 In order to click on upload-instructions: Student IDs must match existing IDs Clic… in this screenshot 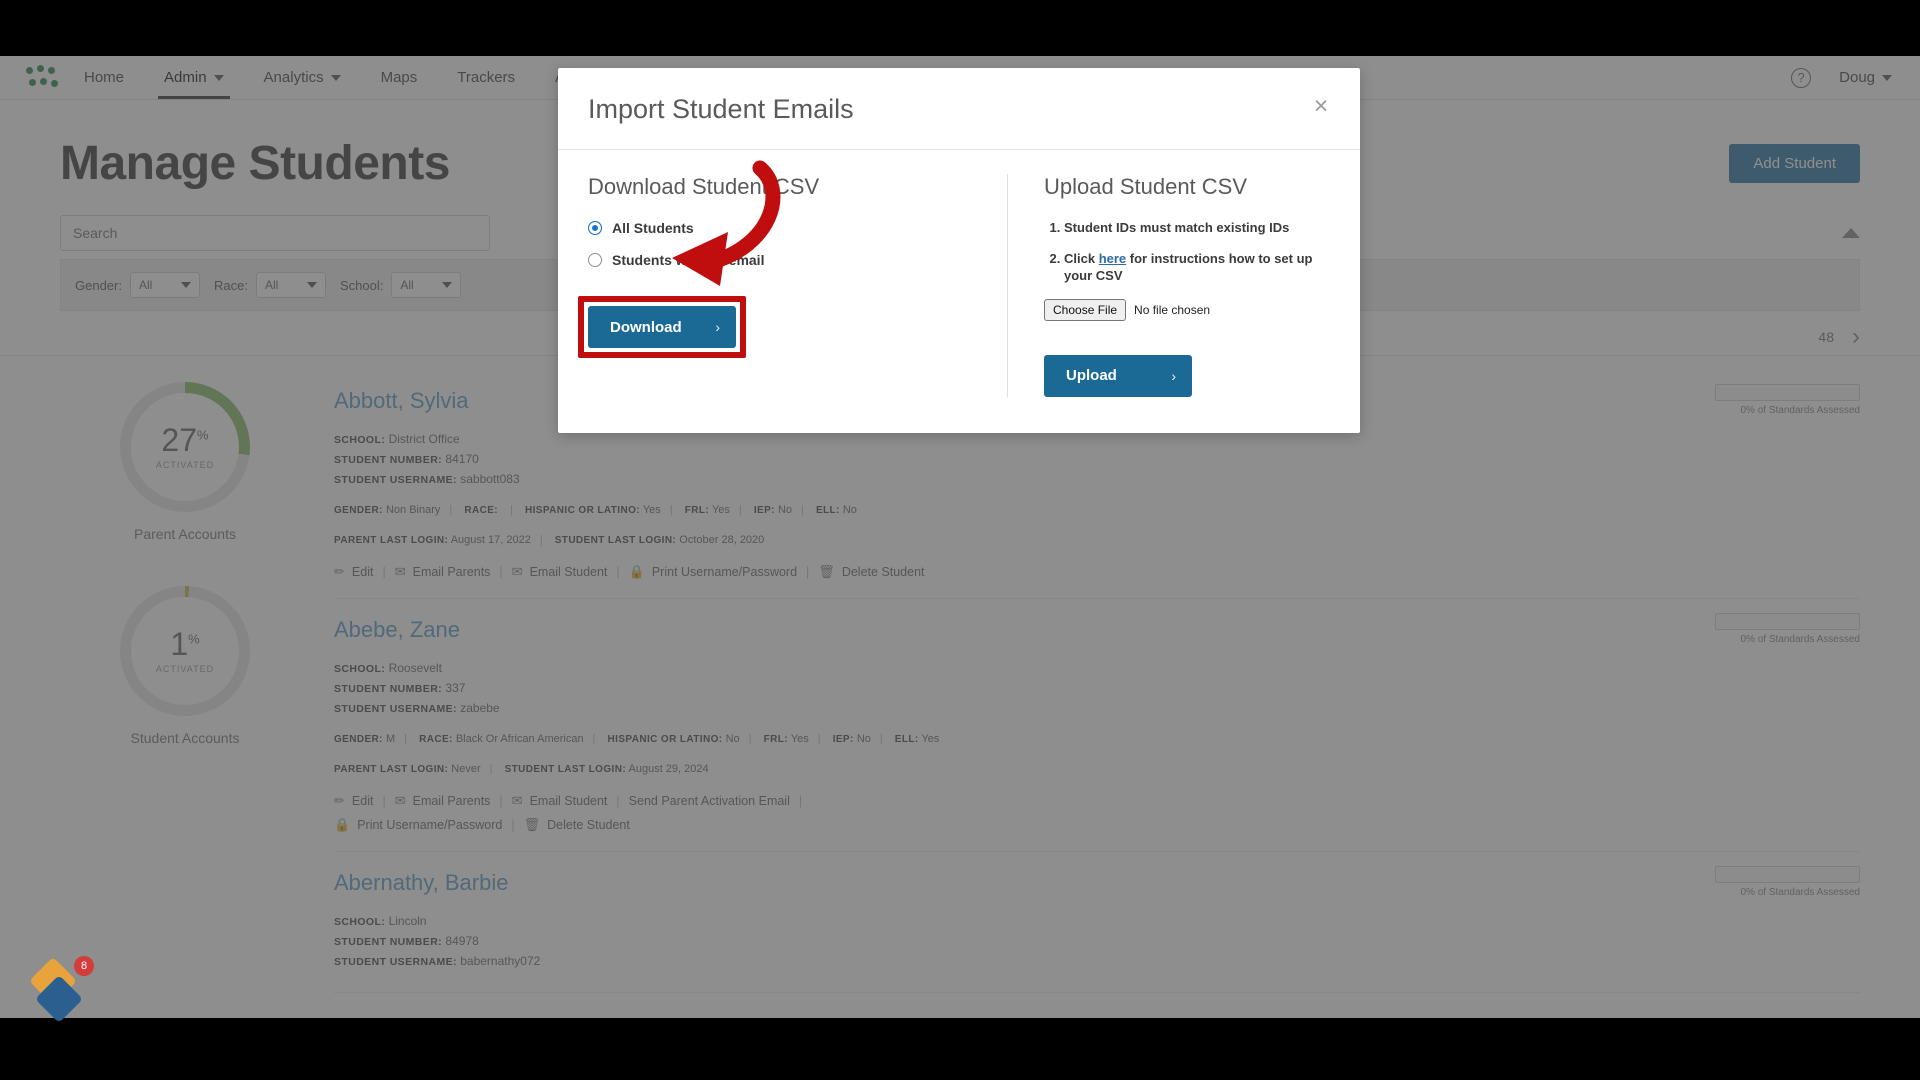, I will do `click(1187, 252)`.